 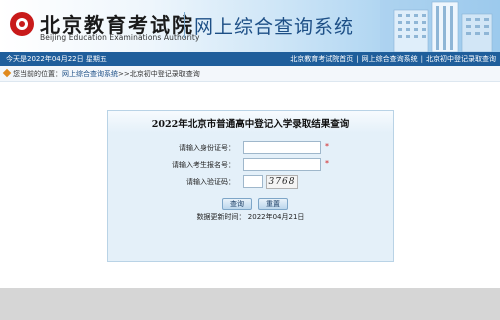 I want to click on exam-number-label: 请输入考生报名号：, so click(x=203, y=165).